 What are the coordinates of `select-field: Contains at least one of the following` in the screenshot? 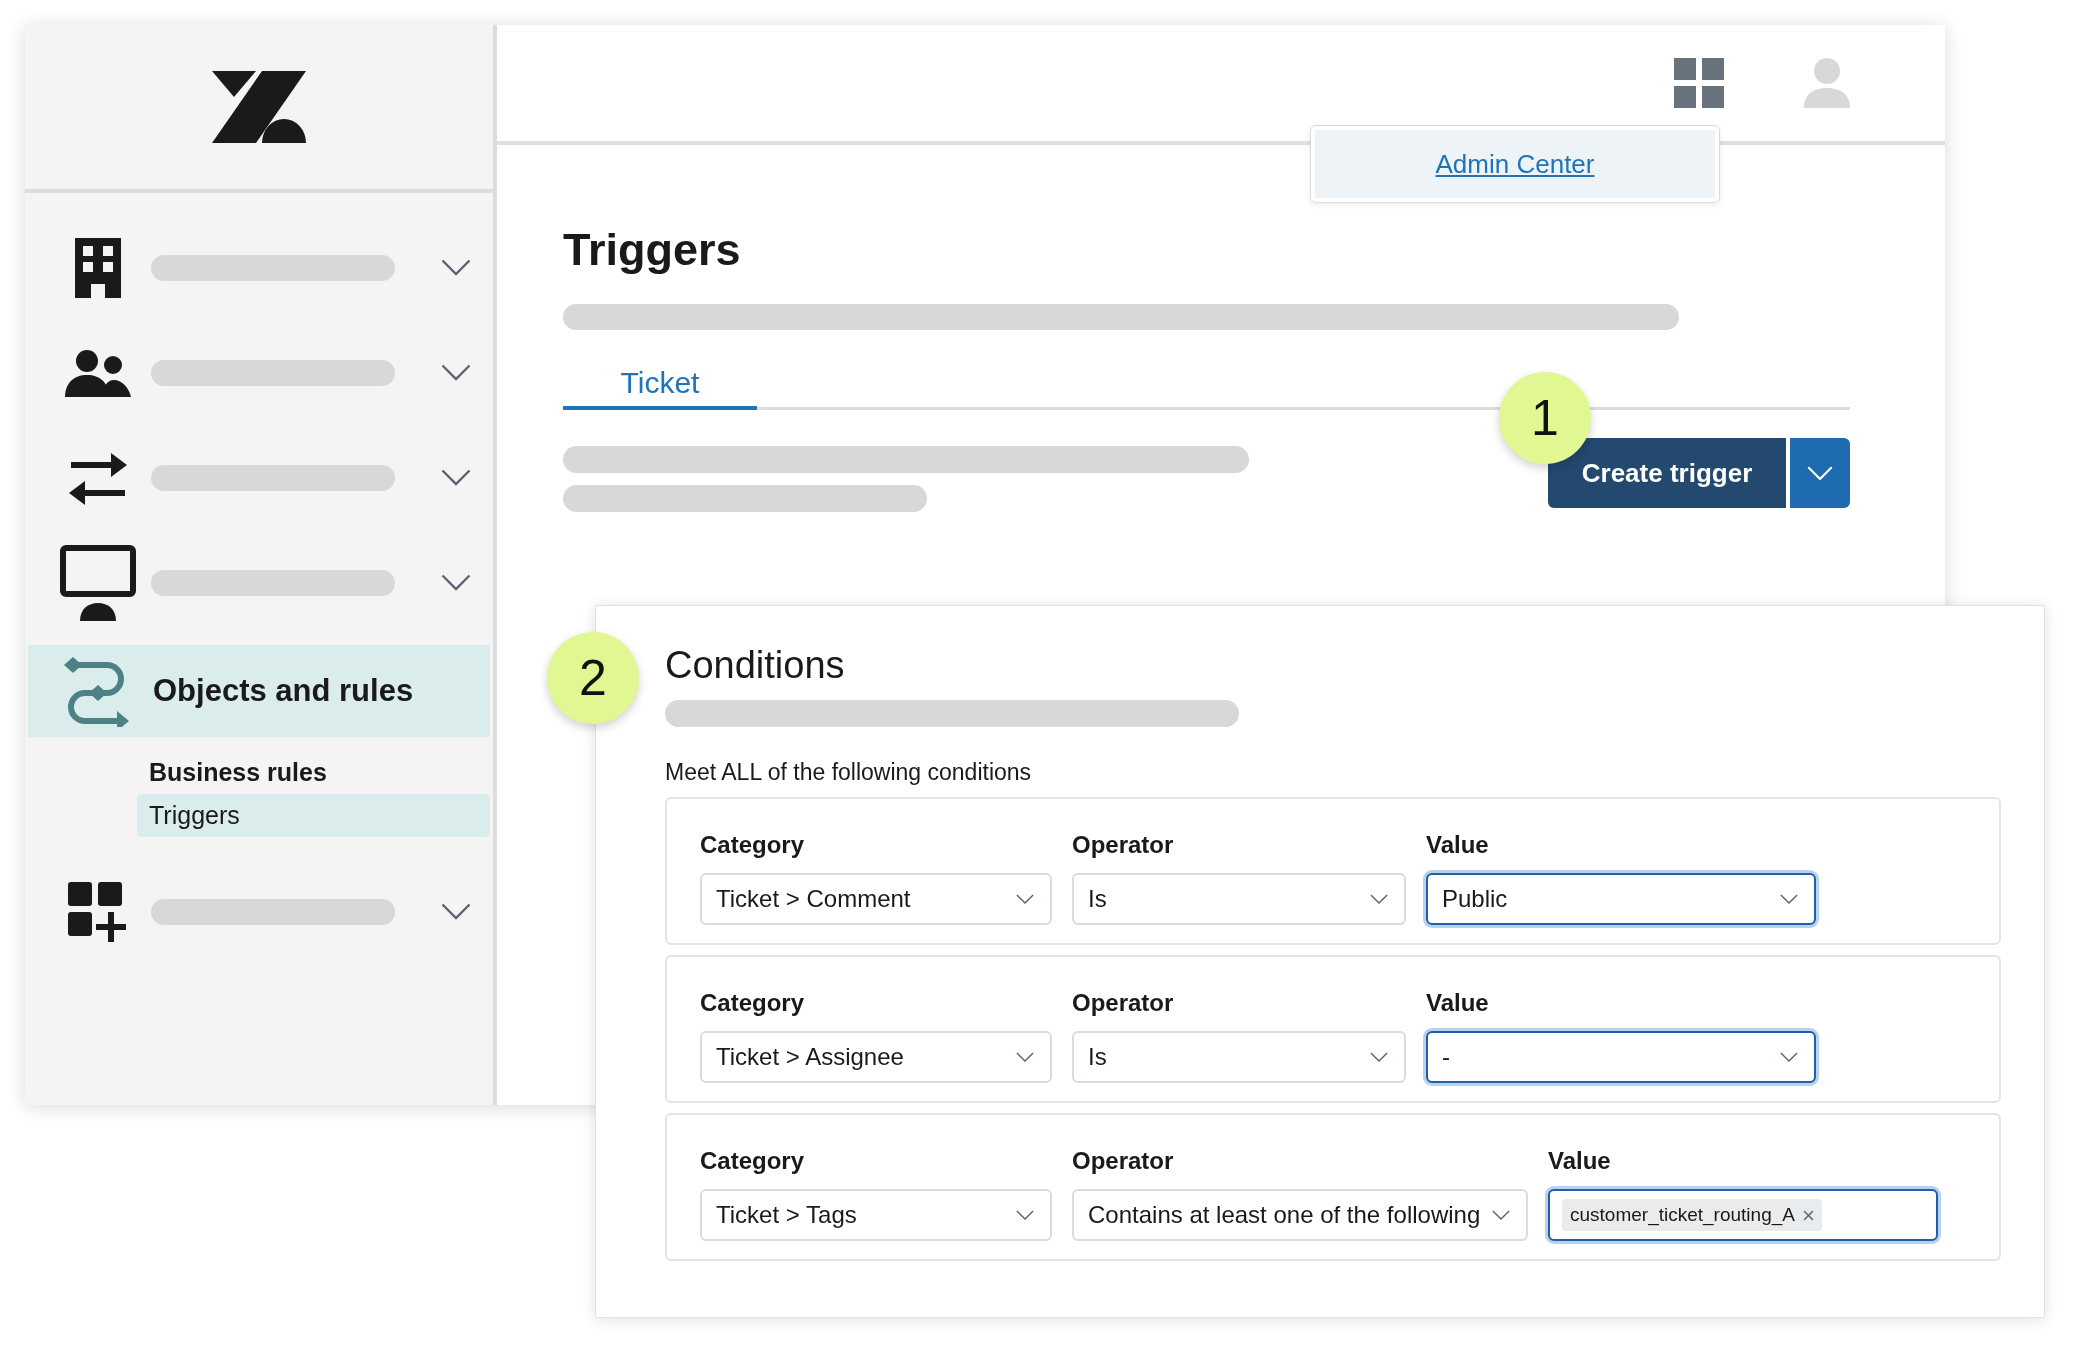 It's located at (1300, 1215).